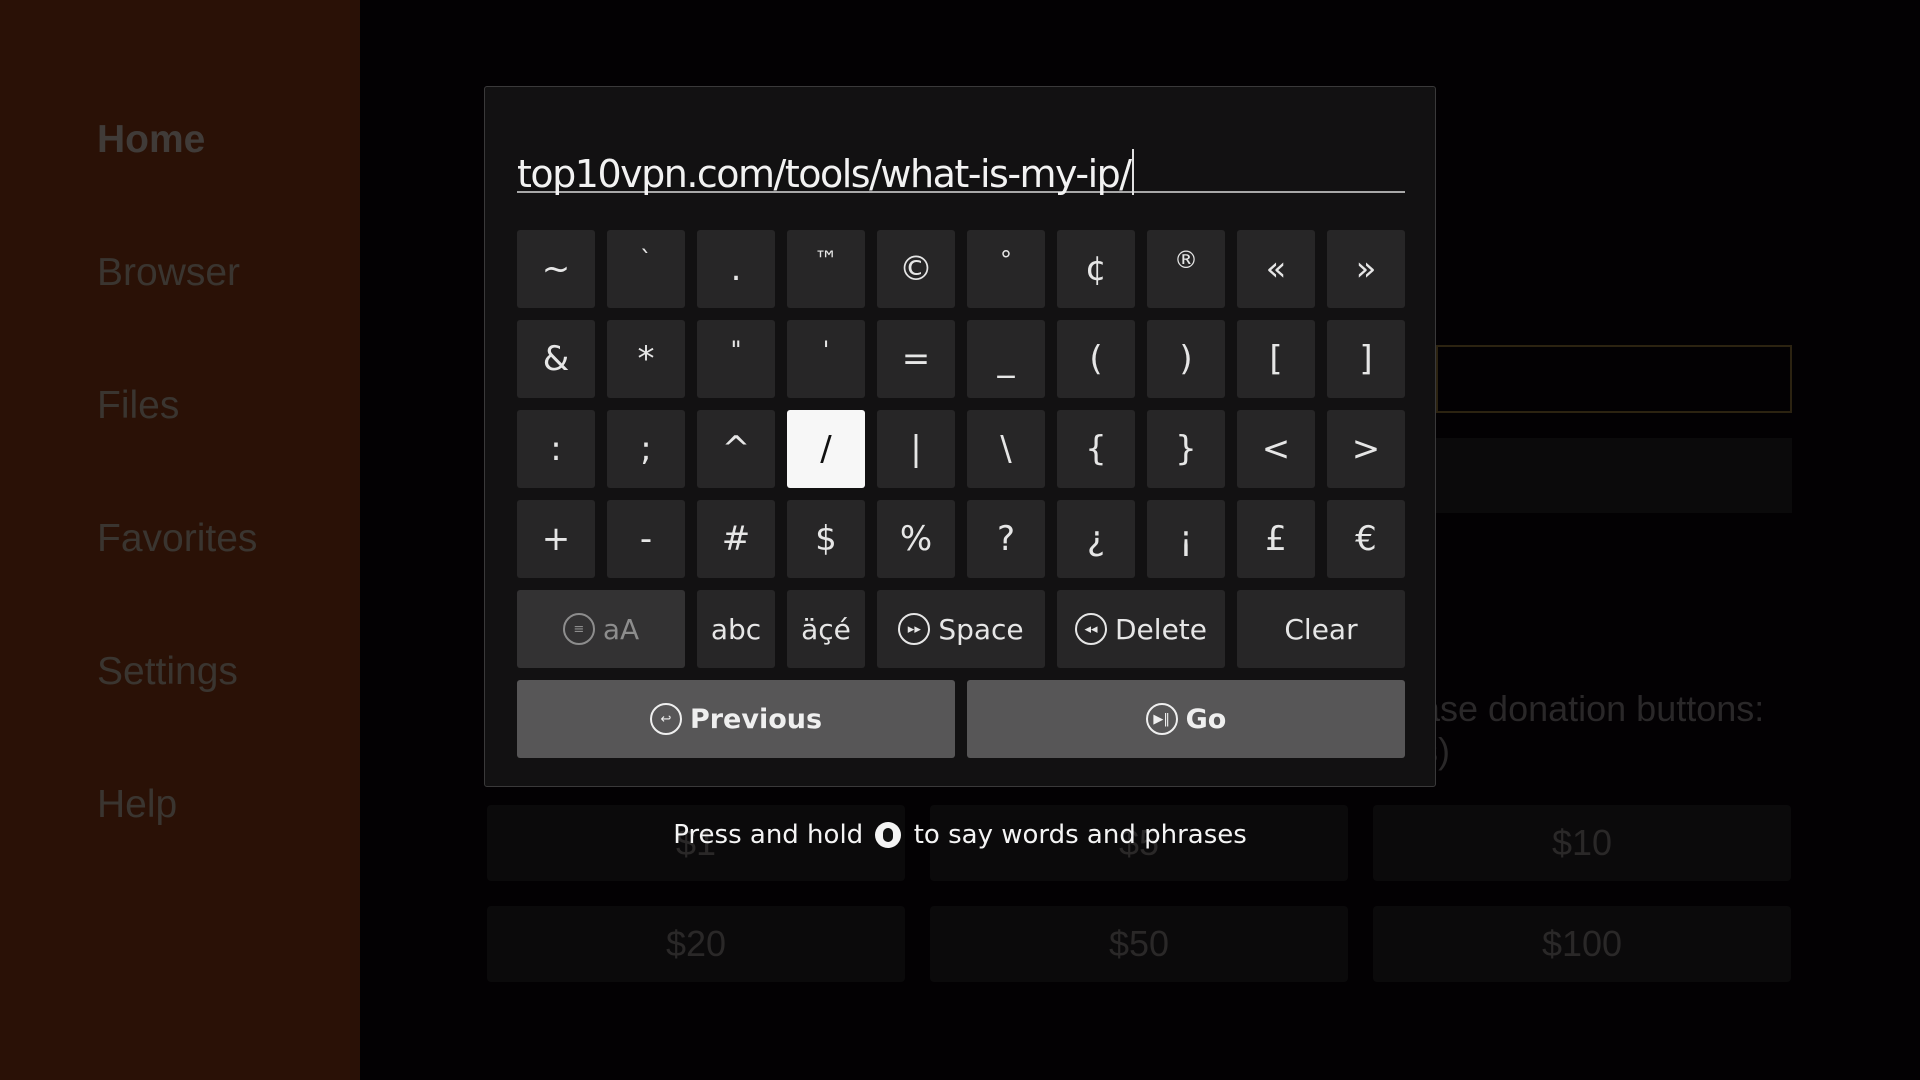  I want to click on key-asterisk: *, so click(646, 359).